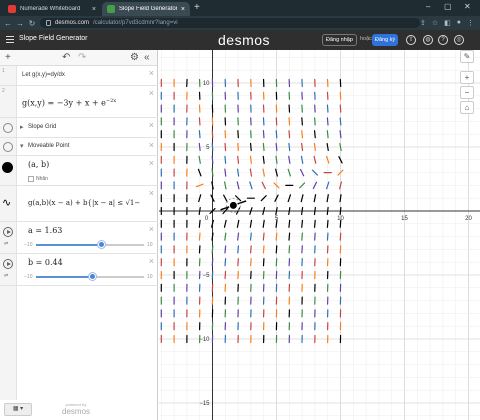  I want to click on expression-latex: (a, b), so click(38, 164).